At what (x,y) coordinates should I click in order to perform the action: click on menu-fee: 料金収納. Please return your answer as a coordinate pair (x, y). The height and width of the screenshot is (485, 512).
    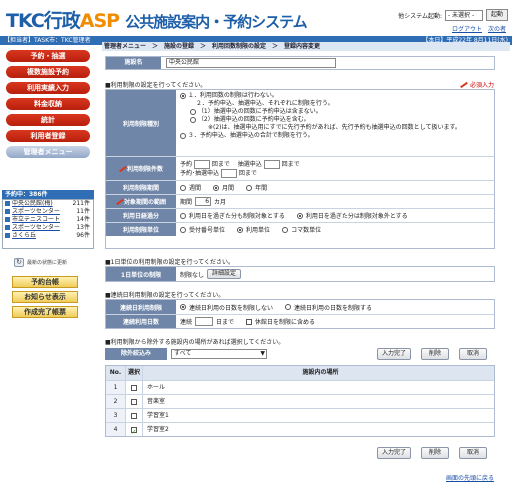
    Looking at the image, I should click on (48, 104).